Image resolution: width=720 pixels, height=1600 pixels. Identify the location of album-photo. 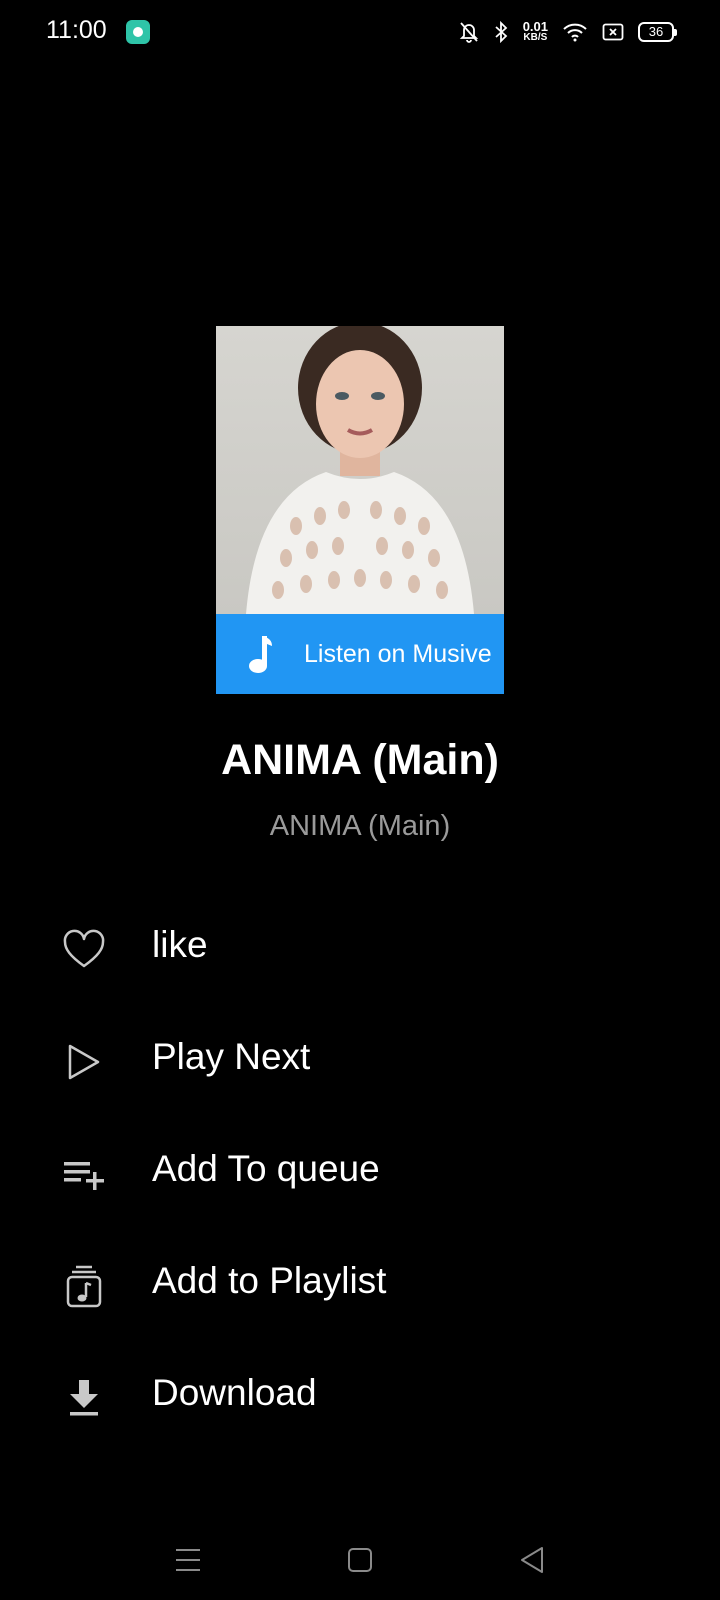
(360, 470).